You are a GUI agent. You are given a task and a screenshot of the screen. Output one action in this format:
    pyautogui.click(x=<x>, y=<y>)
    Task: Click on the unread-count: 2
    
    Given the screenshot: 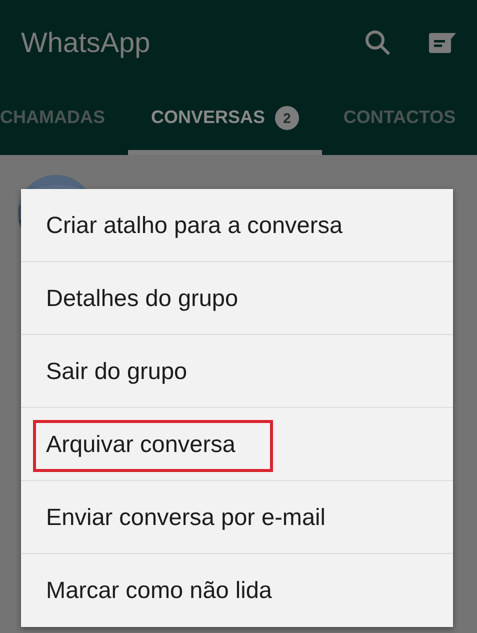 What is the action you would take?
    pyautogui.click(x=287, y=118)
    